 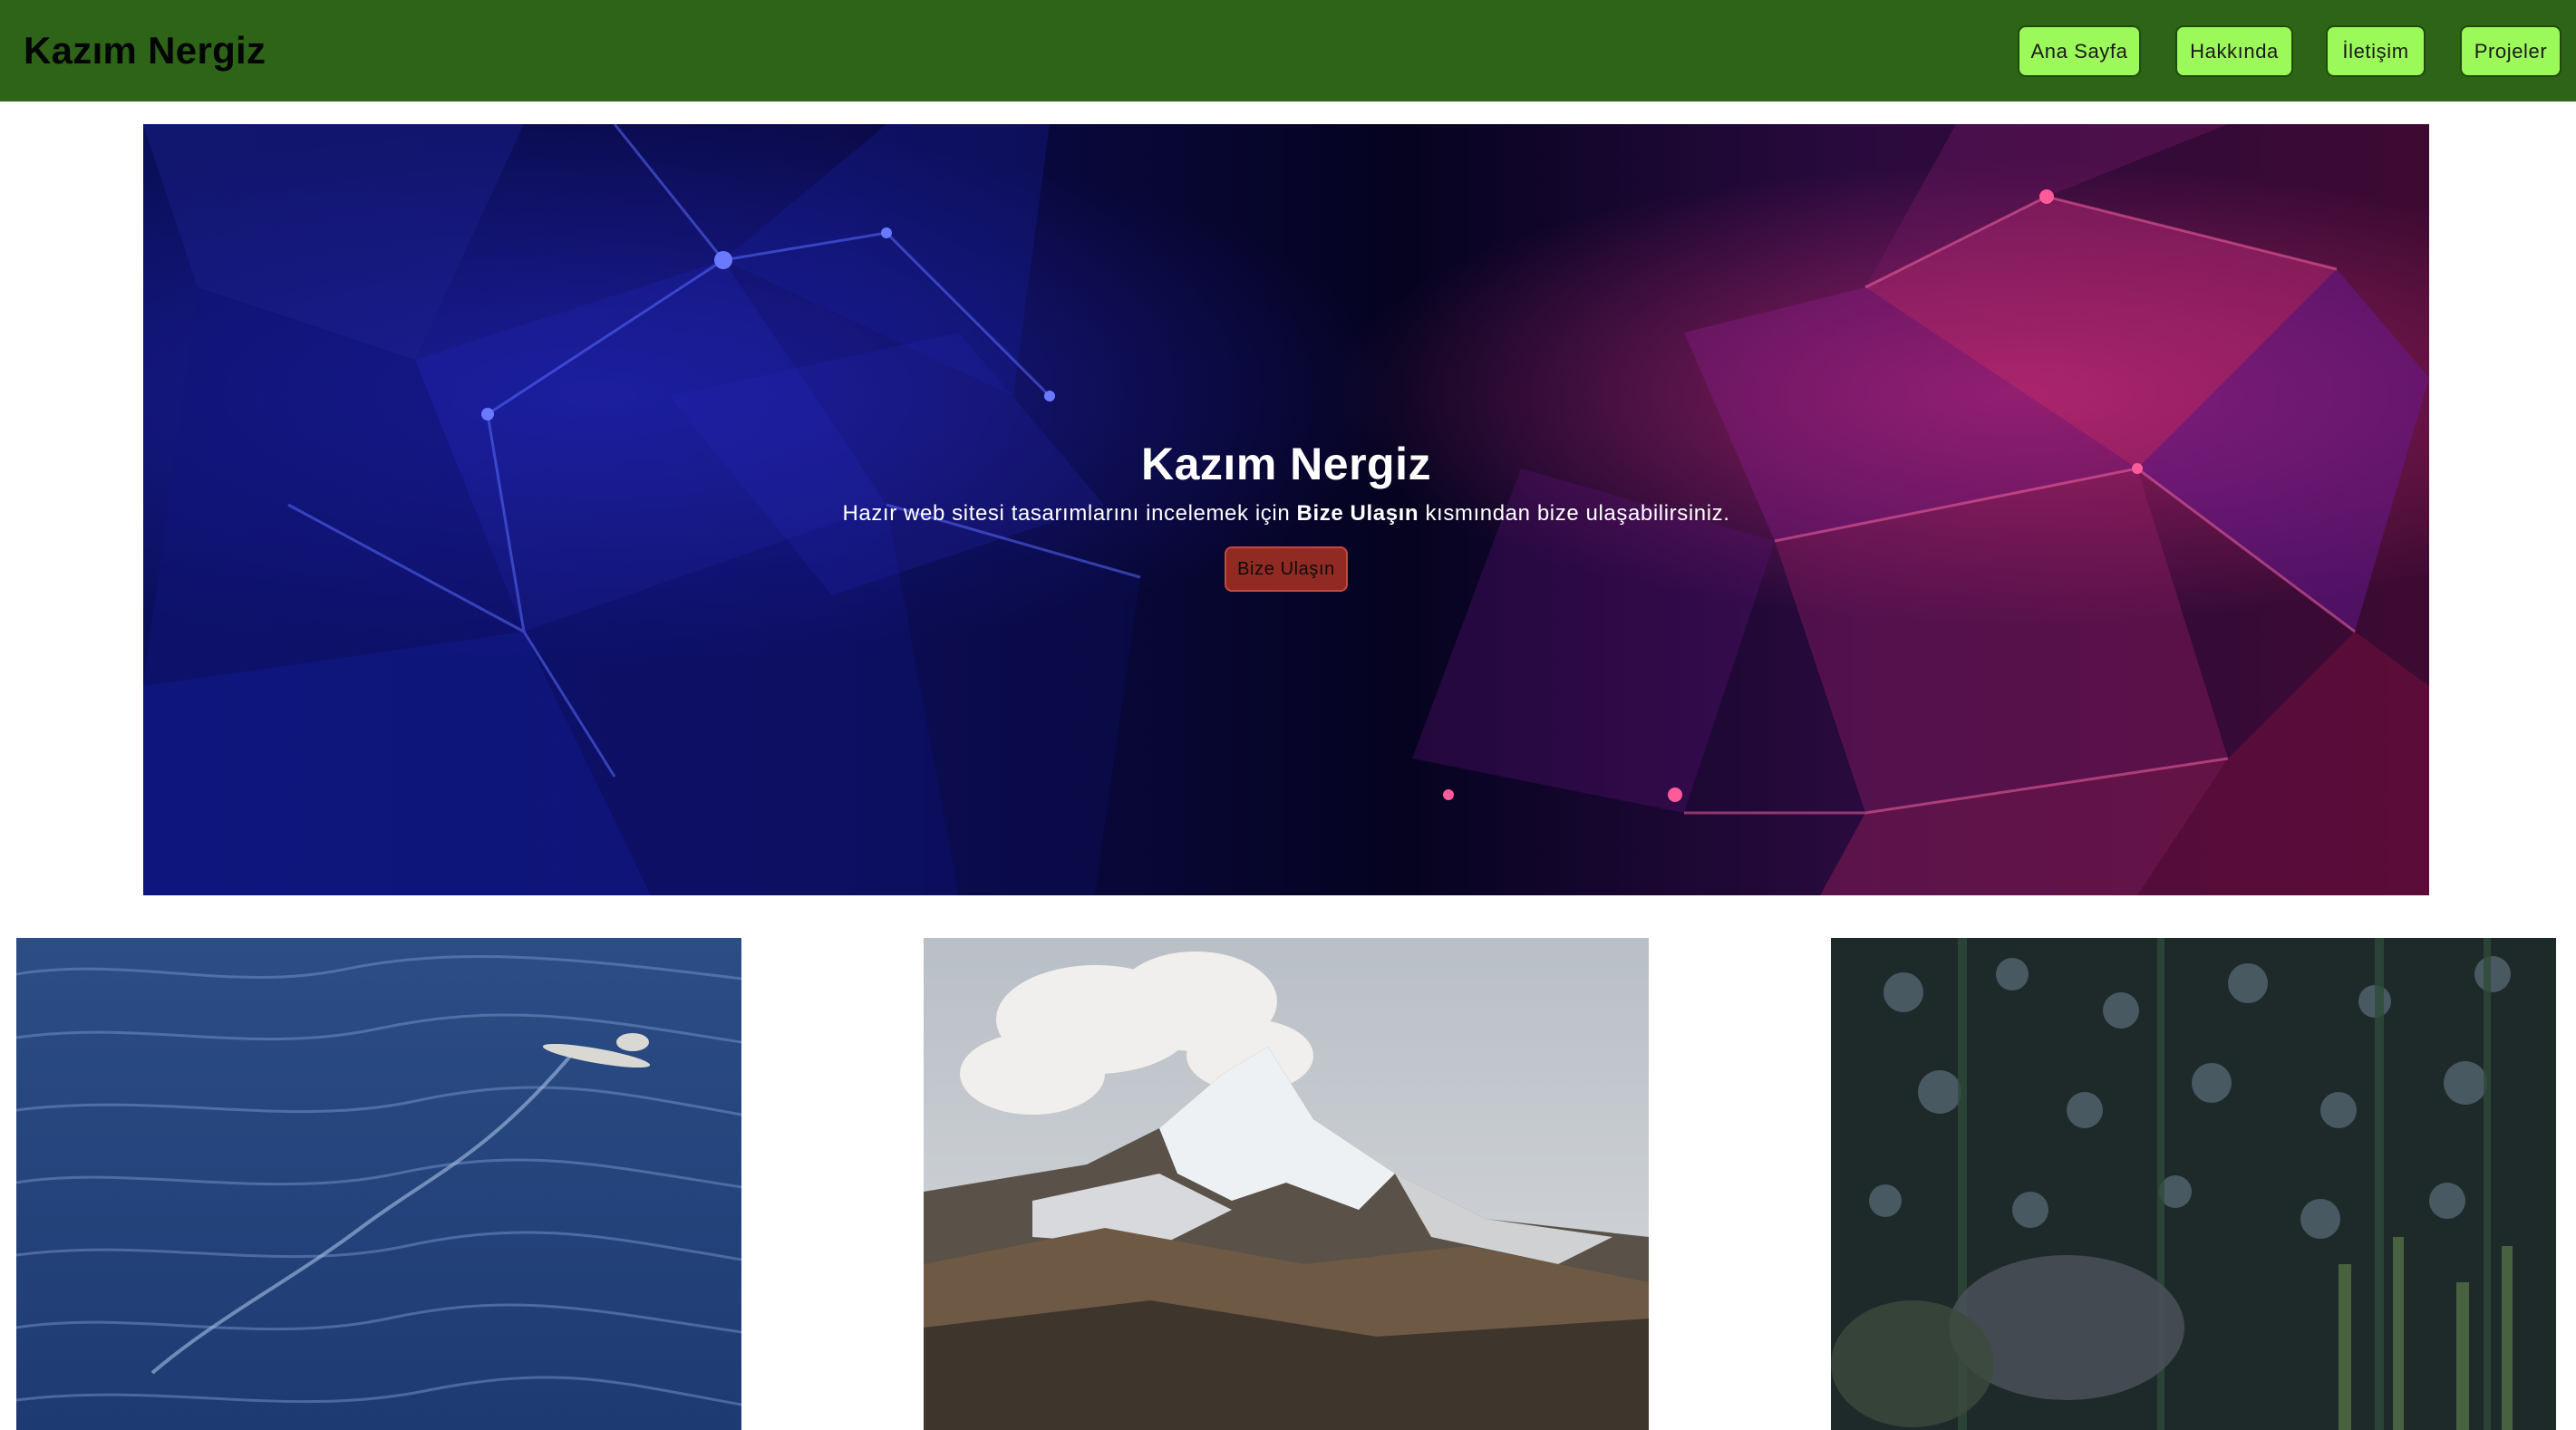 What do you see at coordinates (2193, 1184) in the screenshot?
I see `gallery-image-forest` at bounding box center [2193, 1184].